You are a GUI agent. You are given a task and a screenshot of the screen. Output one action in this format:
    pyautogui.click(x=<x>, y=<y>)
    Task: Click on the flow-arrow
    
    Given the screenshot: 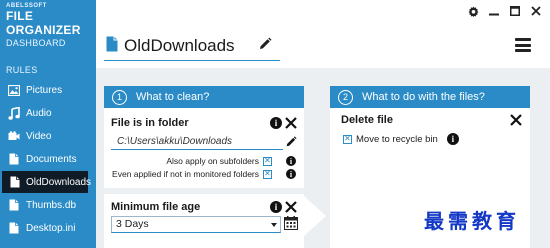 What is the action you would take?
    pyautogui.click(x=315, y=216)
    